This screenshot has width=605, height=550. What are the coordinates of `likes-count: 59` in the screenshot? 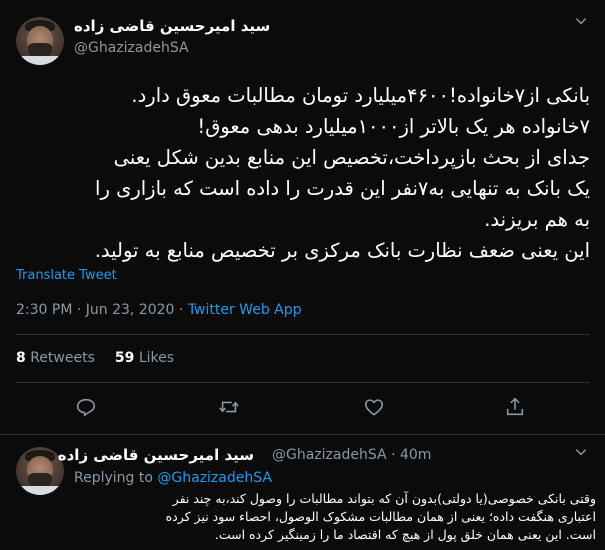 It's located at (124, 358).